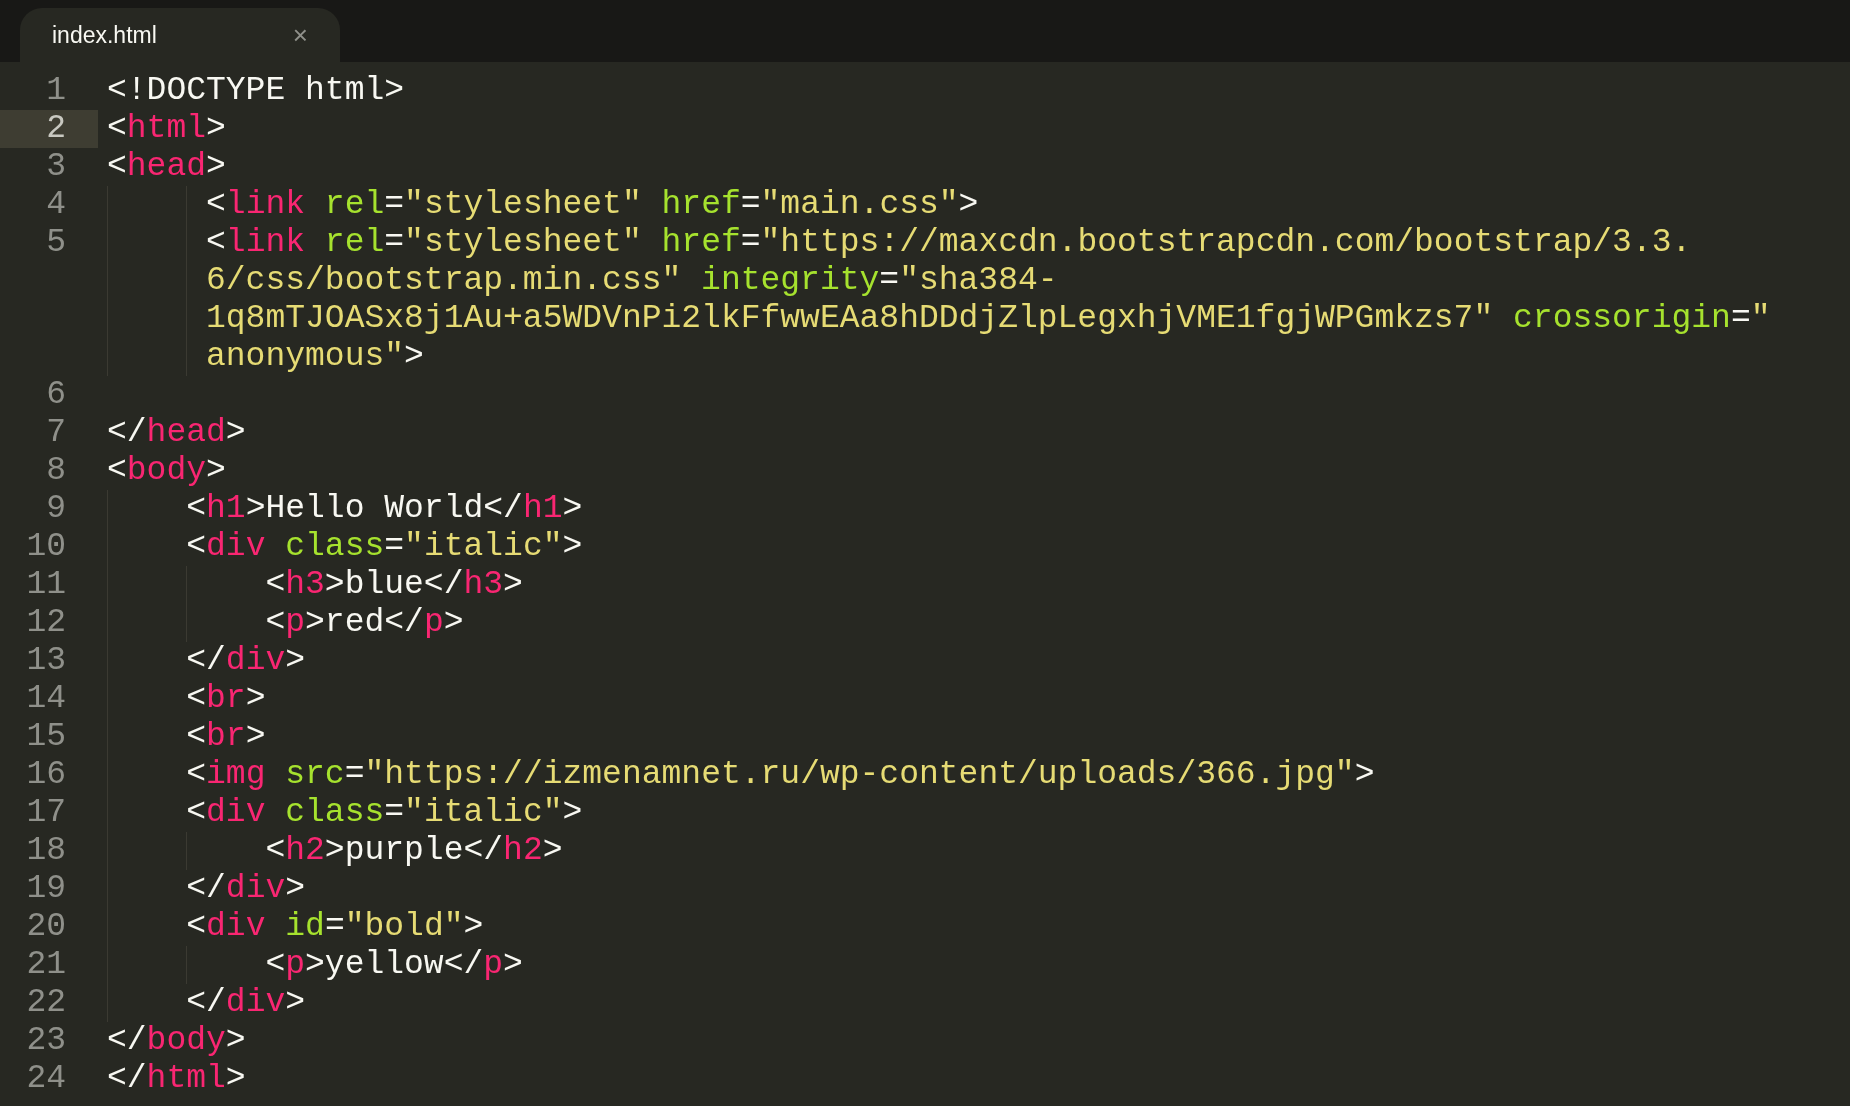 The width and height of the screenshot is (1850, 1106). I want to click on line-number: 10, so click(46, 547).